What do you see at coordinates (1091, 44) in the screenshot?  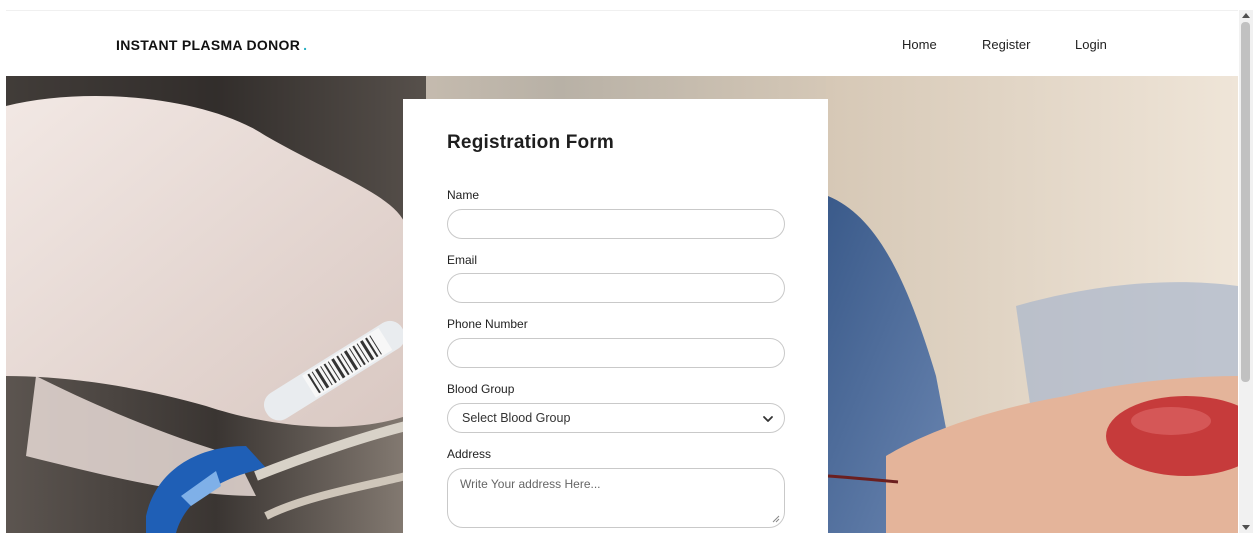 I see `nav-login-link: Login` at bounding box center [1091, 44].